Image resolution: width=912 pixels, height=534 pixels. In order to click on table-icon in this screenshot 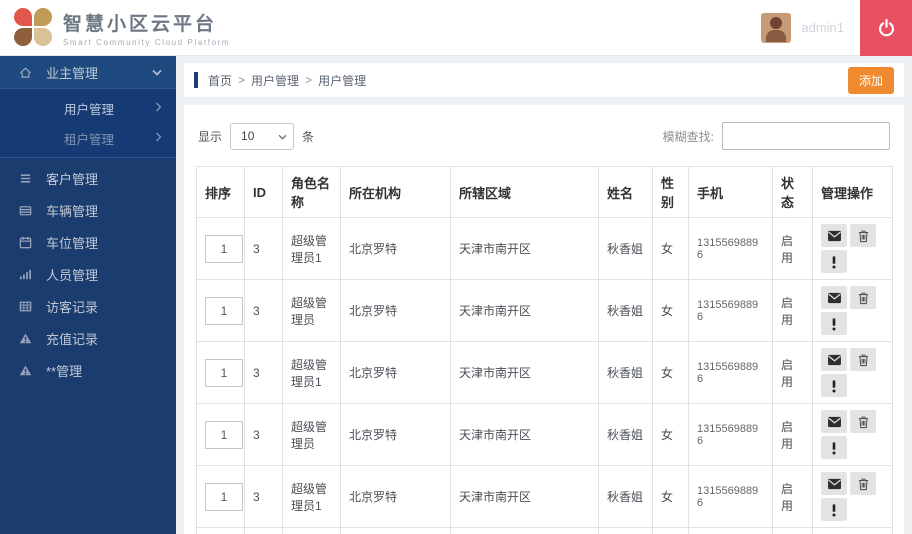, I will do `click(26, 306)`.